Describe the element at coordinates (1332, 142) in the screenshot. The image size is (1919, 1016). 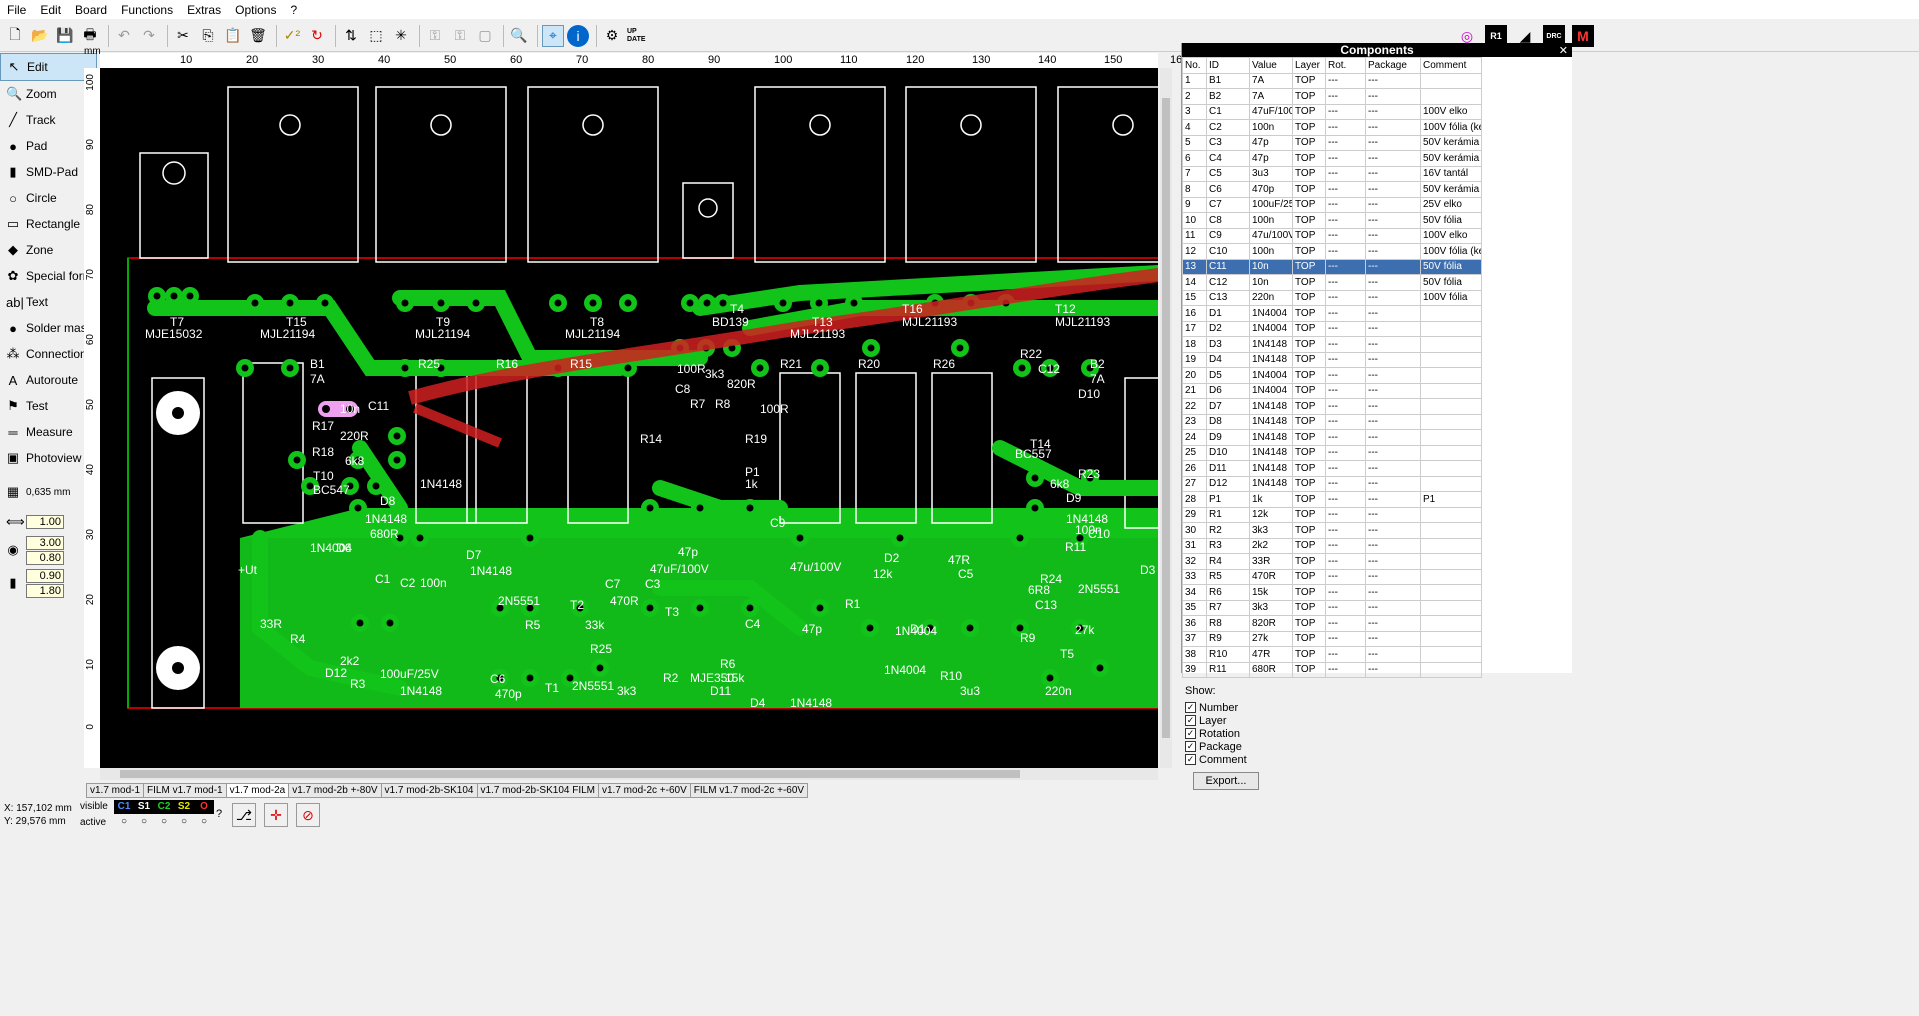
I see `table-row: 5 C3 47p TOP --- --- 50V kerámia` at that location.